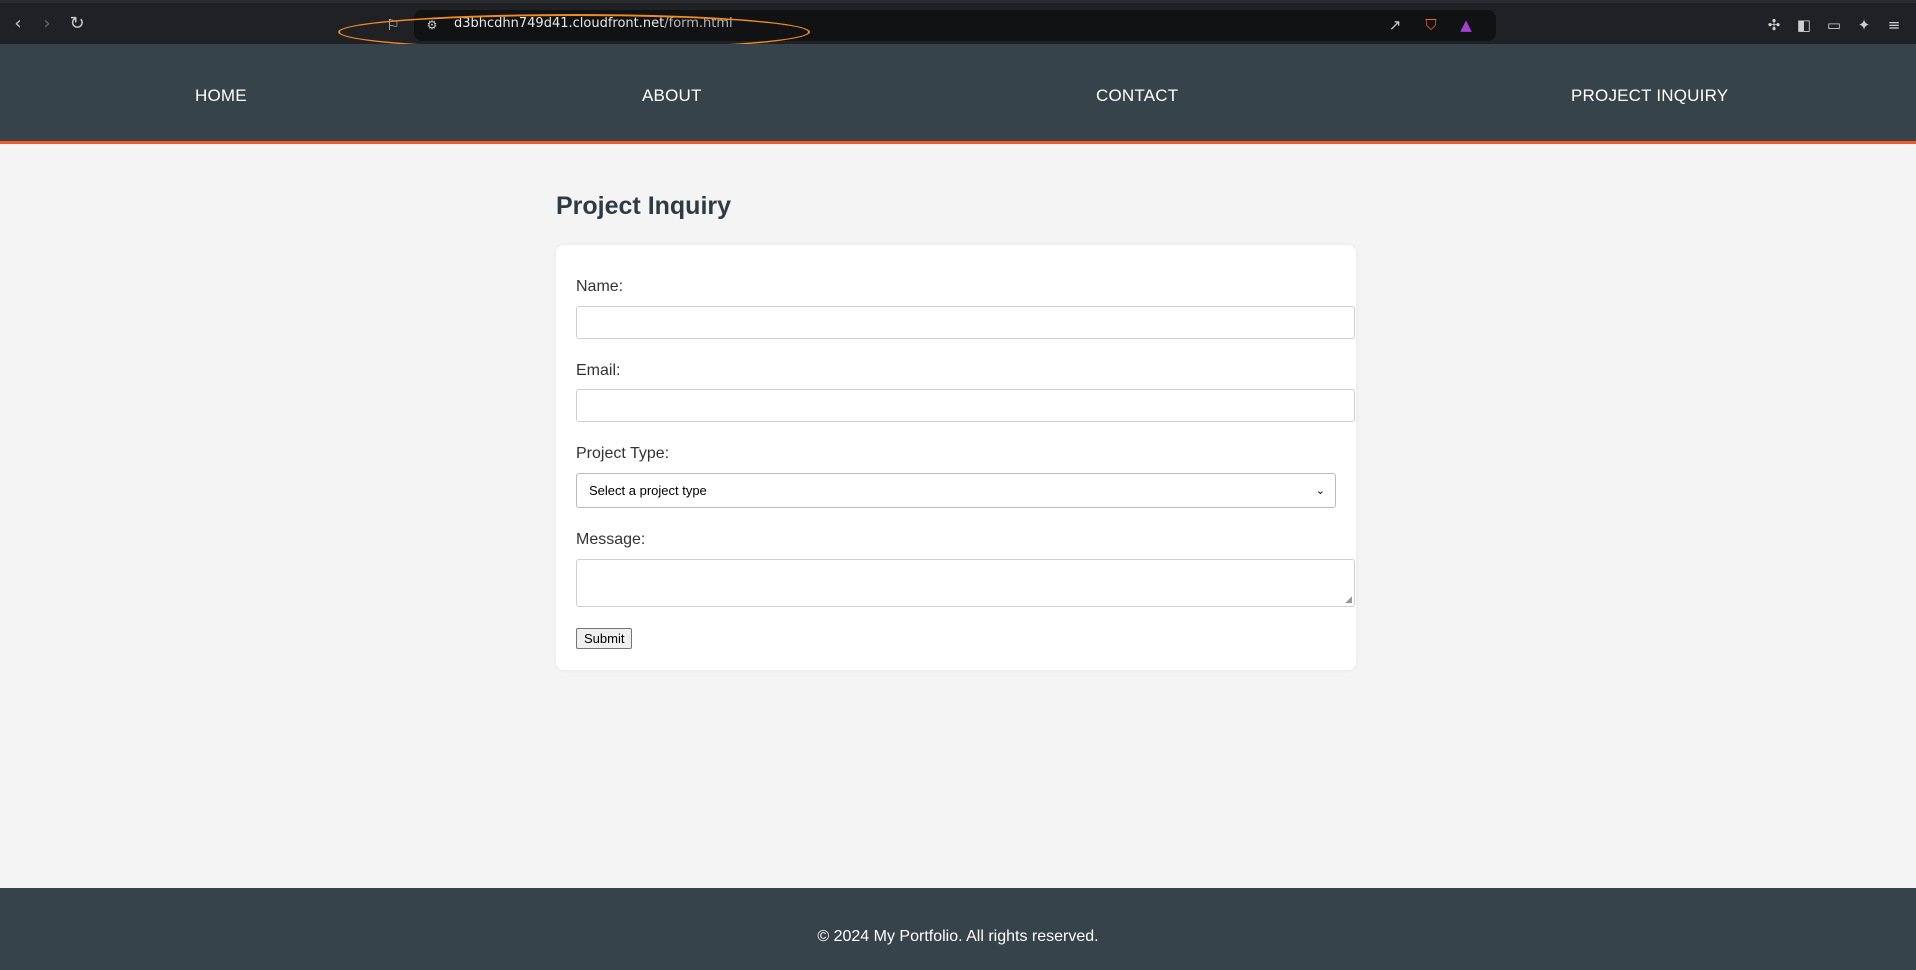 The image size is (1916, 970). What do you see at coordinates (672, 96) in the screenshot?
I see `nav-about-link: ABOUT` at bounding box center [672, 96].